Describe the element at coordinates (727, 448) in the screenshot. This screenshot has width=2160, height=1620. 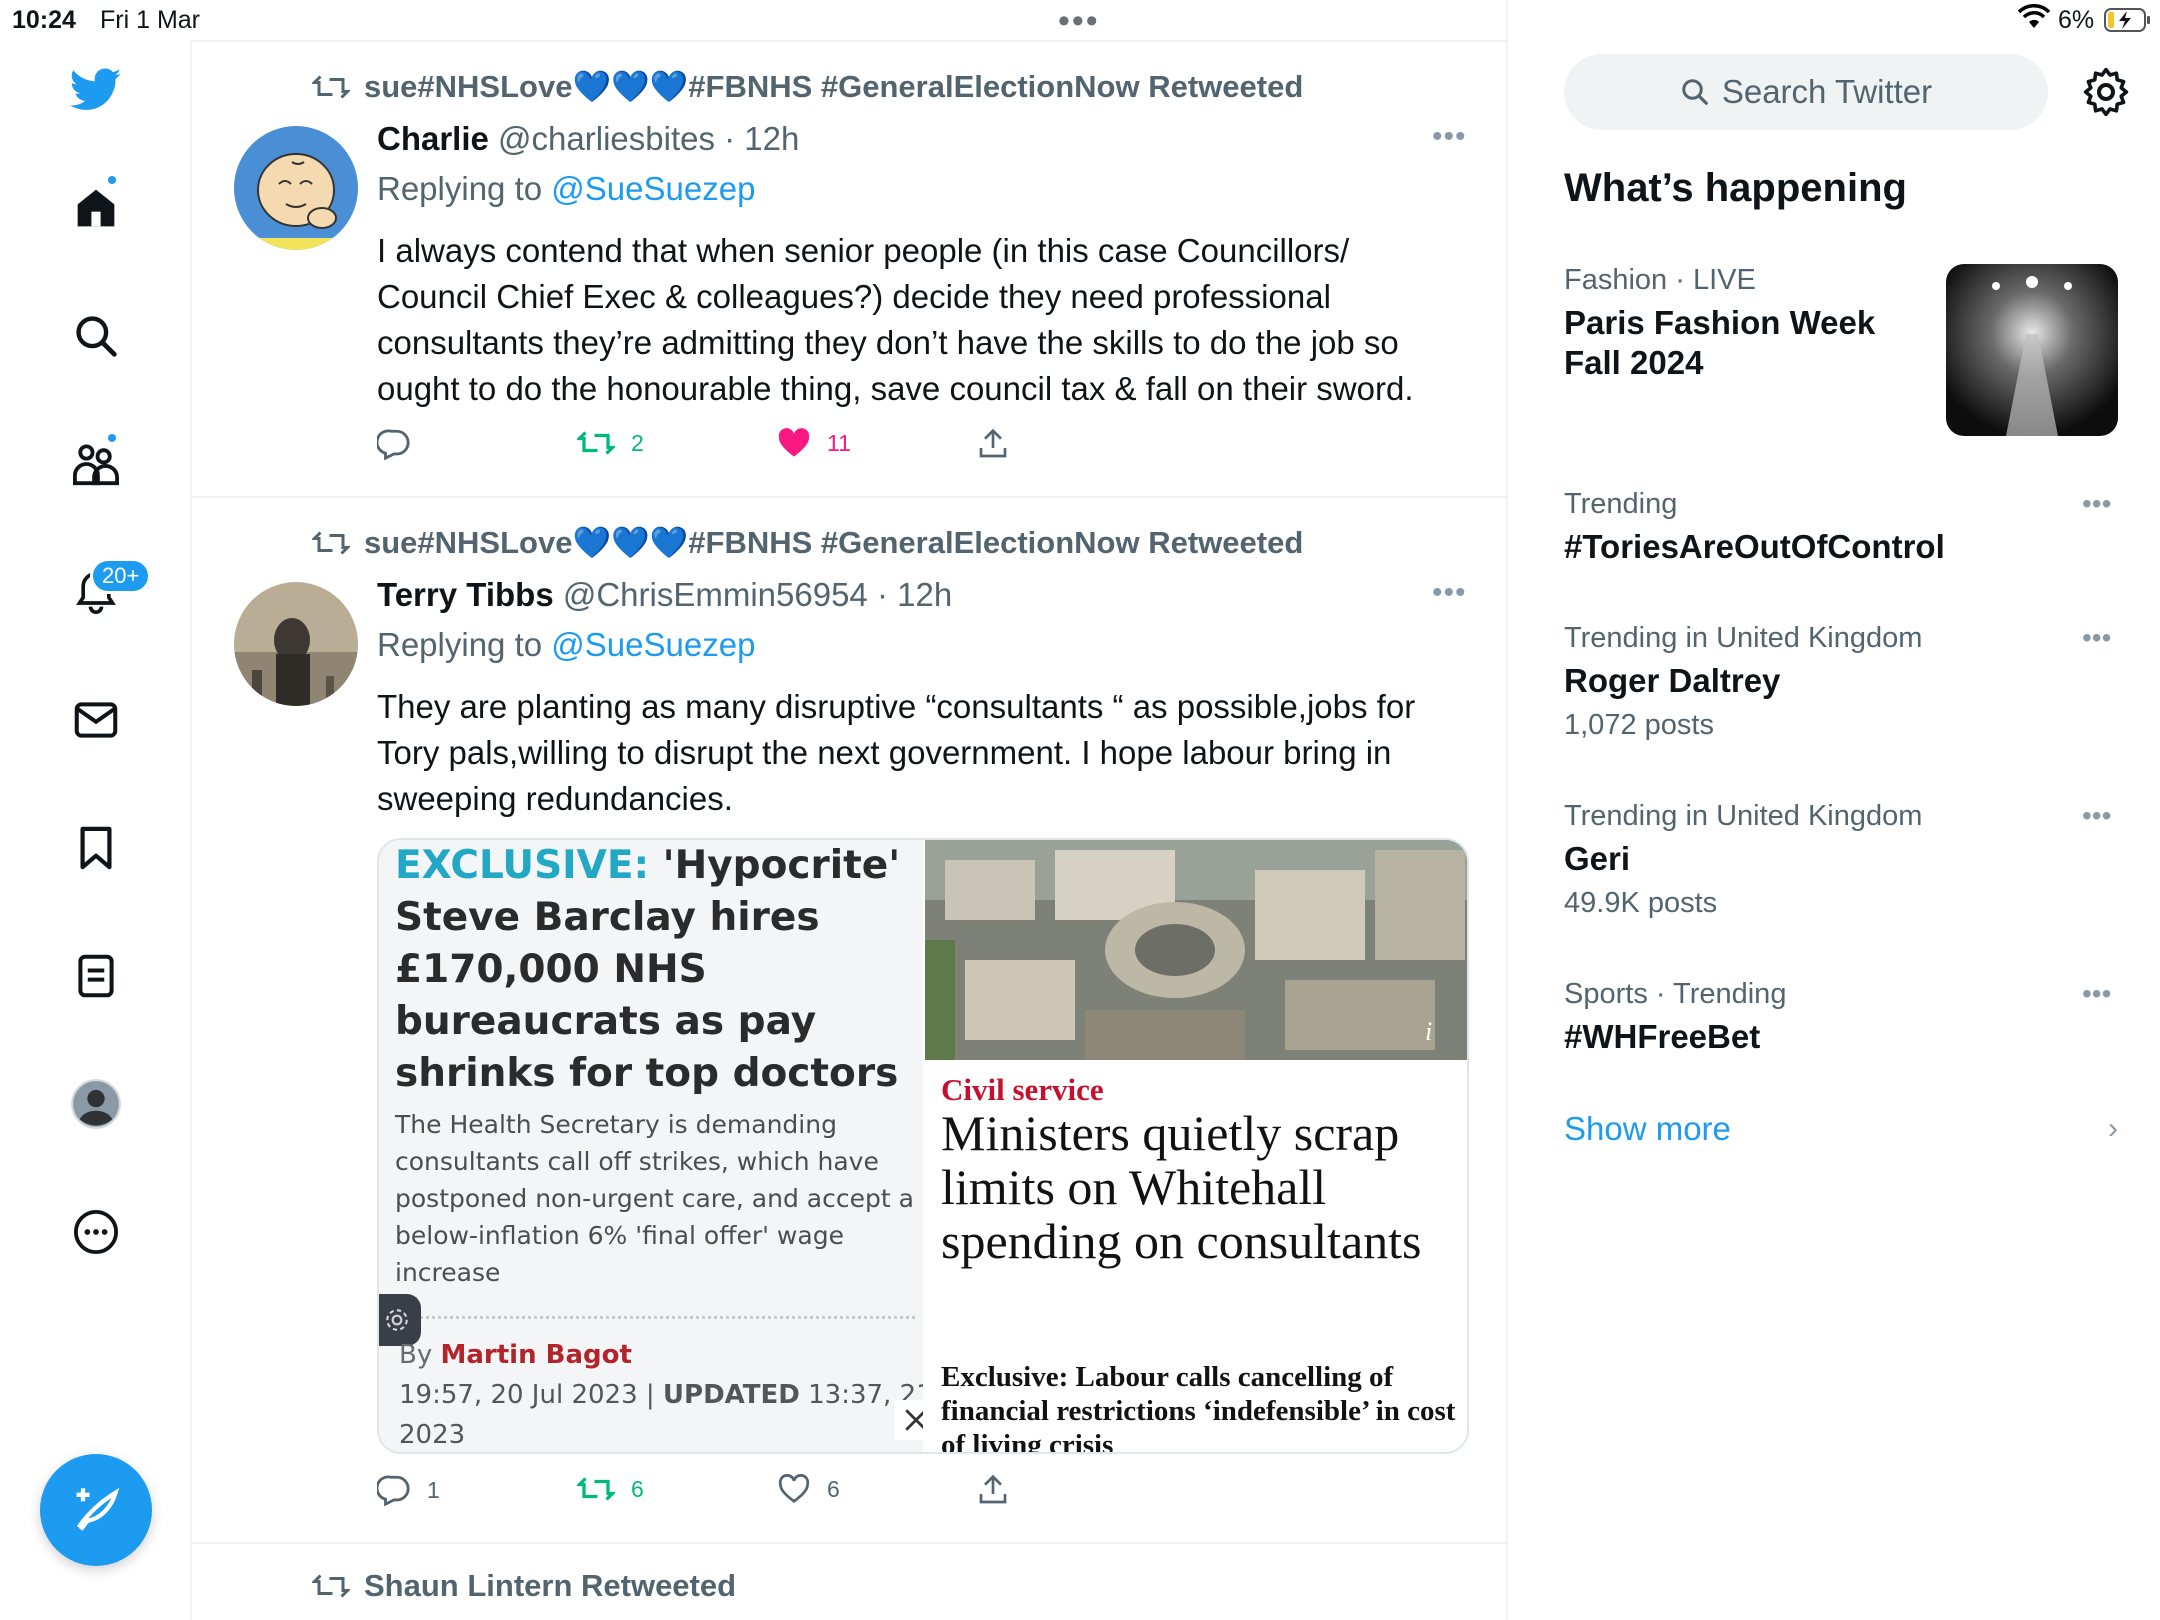
I see `tweet-actions: 2 11` at that location.